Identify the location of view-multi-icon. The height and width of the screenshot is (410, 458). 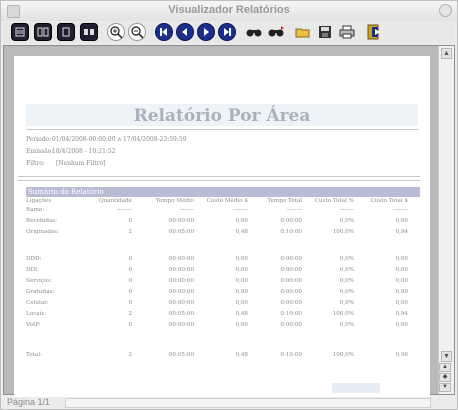
(89, 32).